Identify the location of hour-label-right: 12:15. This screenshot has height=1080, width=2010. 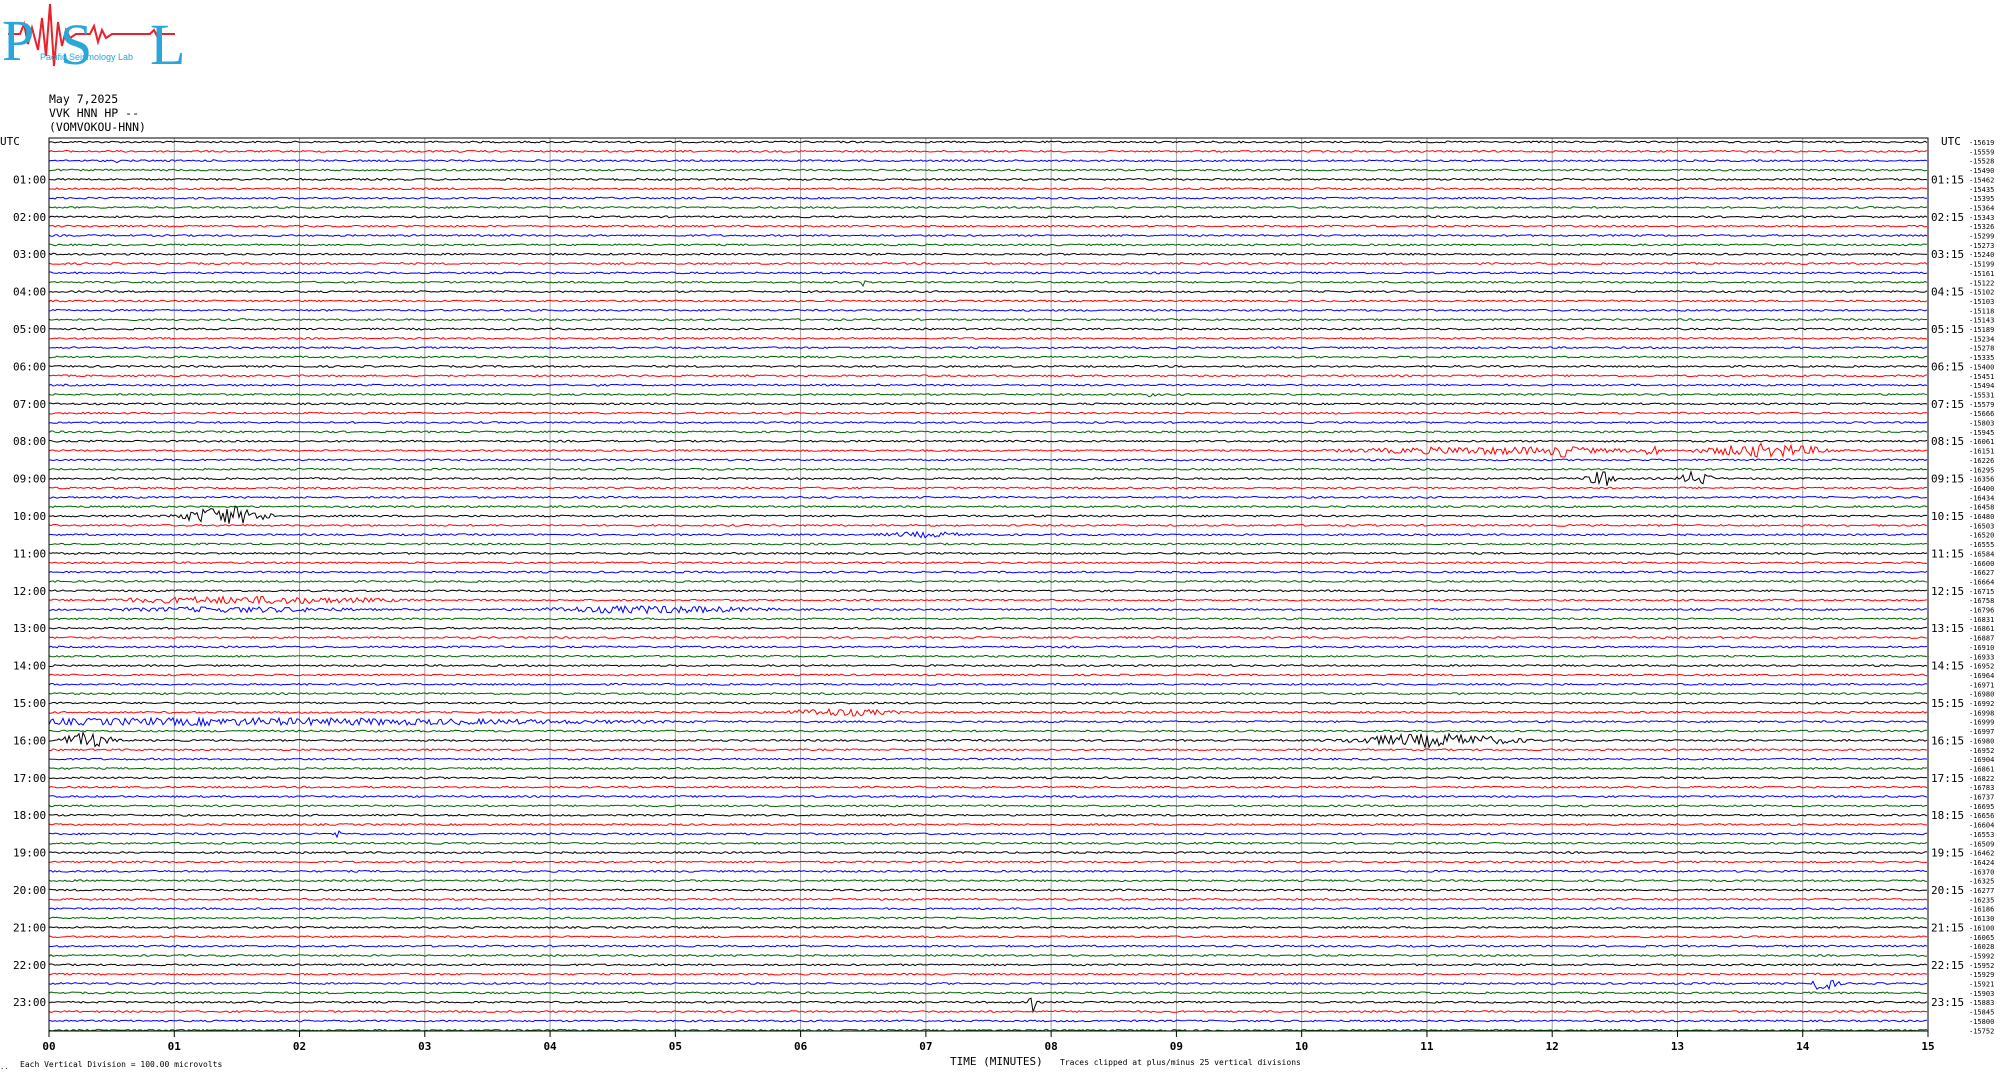
(1947, 591).